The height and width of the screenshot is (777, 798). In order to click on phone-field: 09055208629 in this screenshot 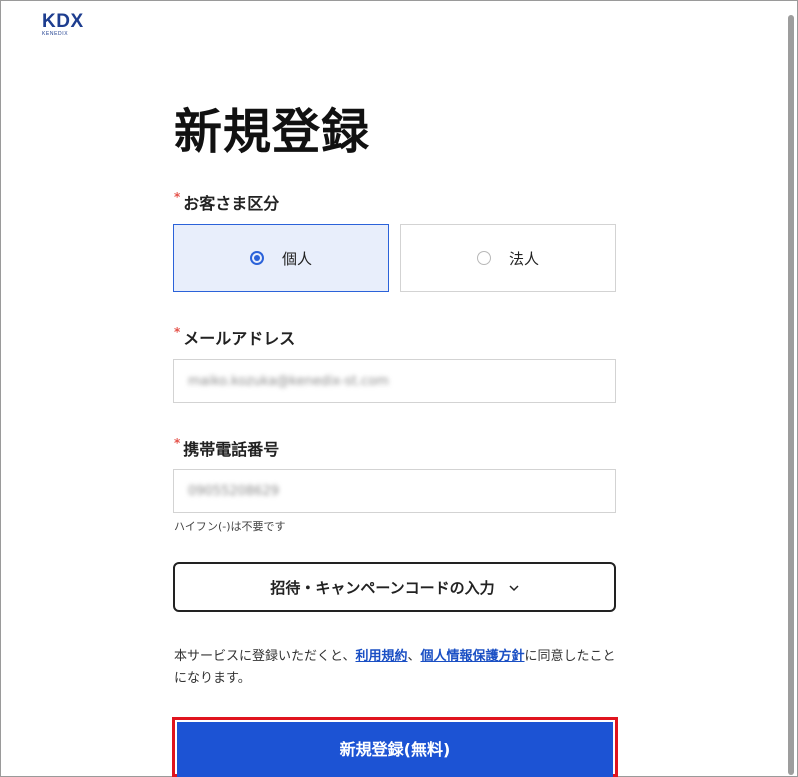, I will do `click(394, 491)`.